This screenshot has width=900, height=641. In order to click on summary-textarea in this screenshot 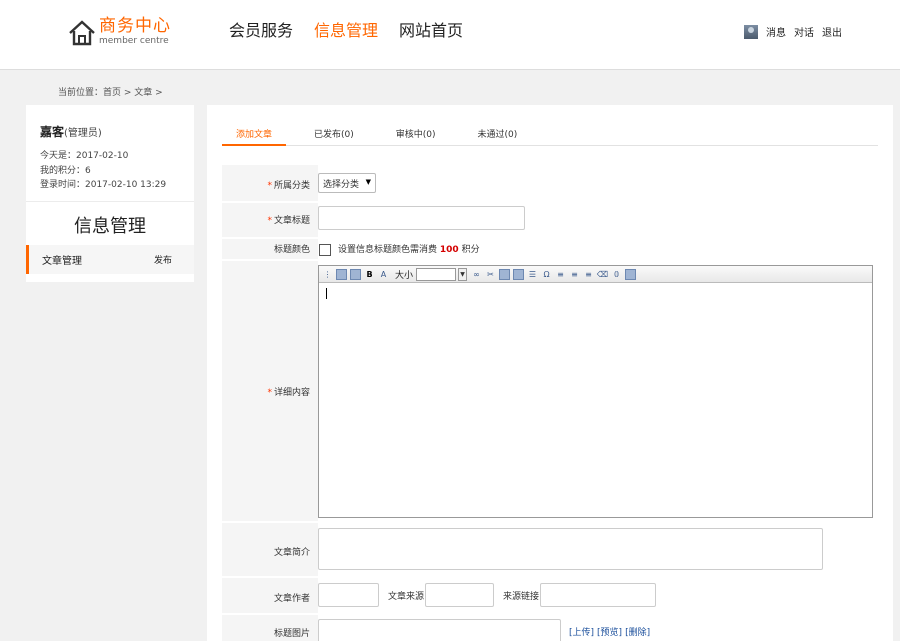, I will do `click(570, 549)`.